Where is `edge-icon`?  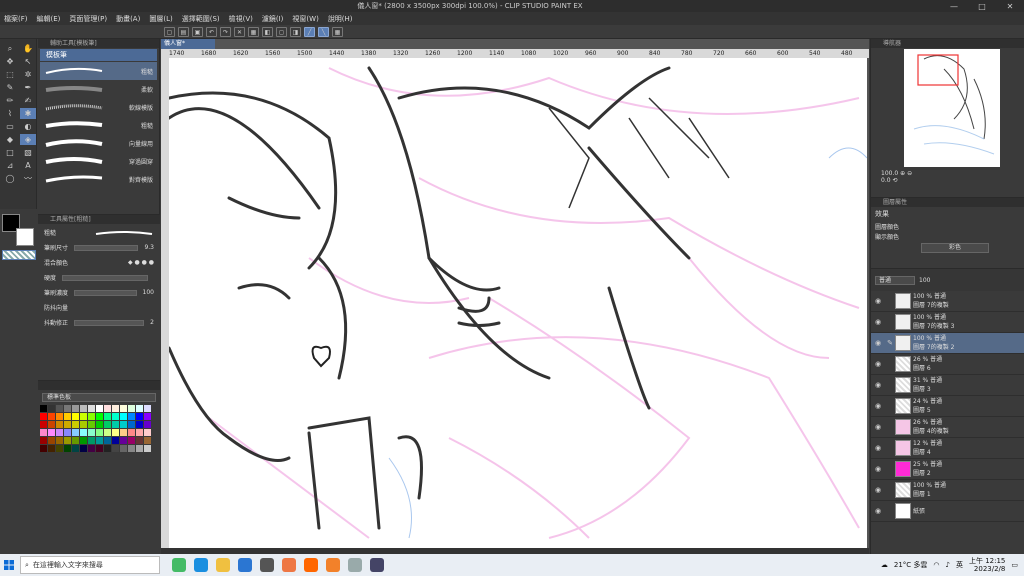 edge-icon is located at coordinates (201, 565).